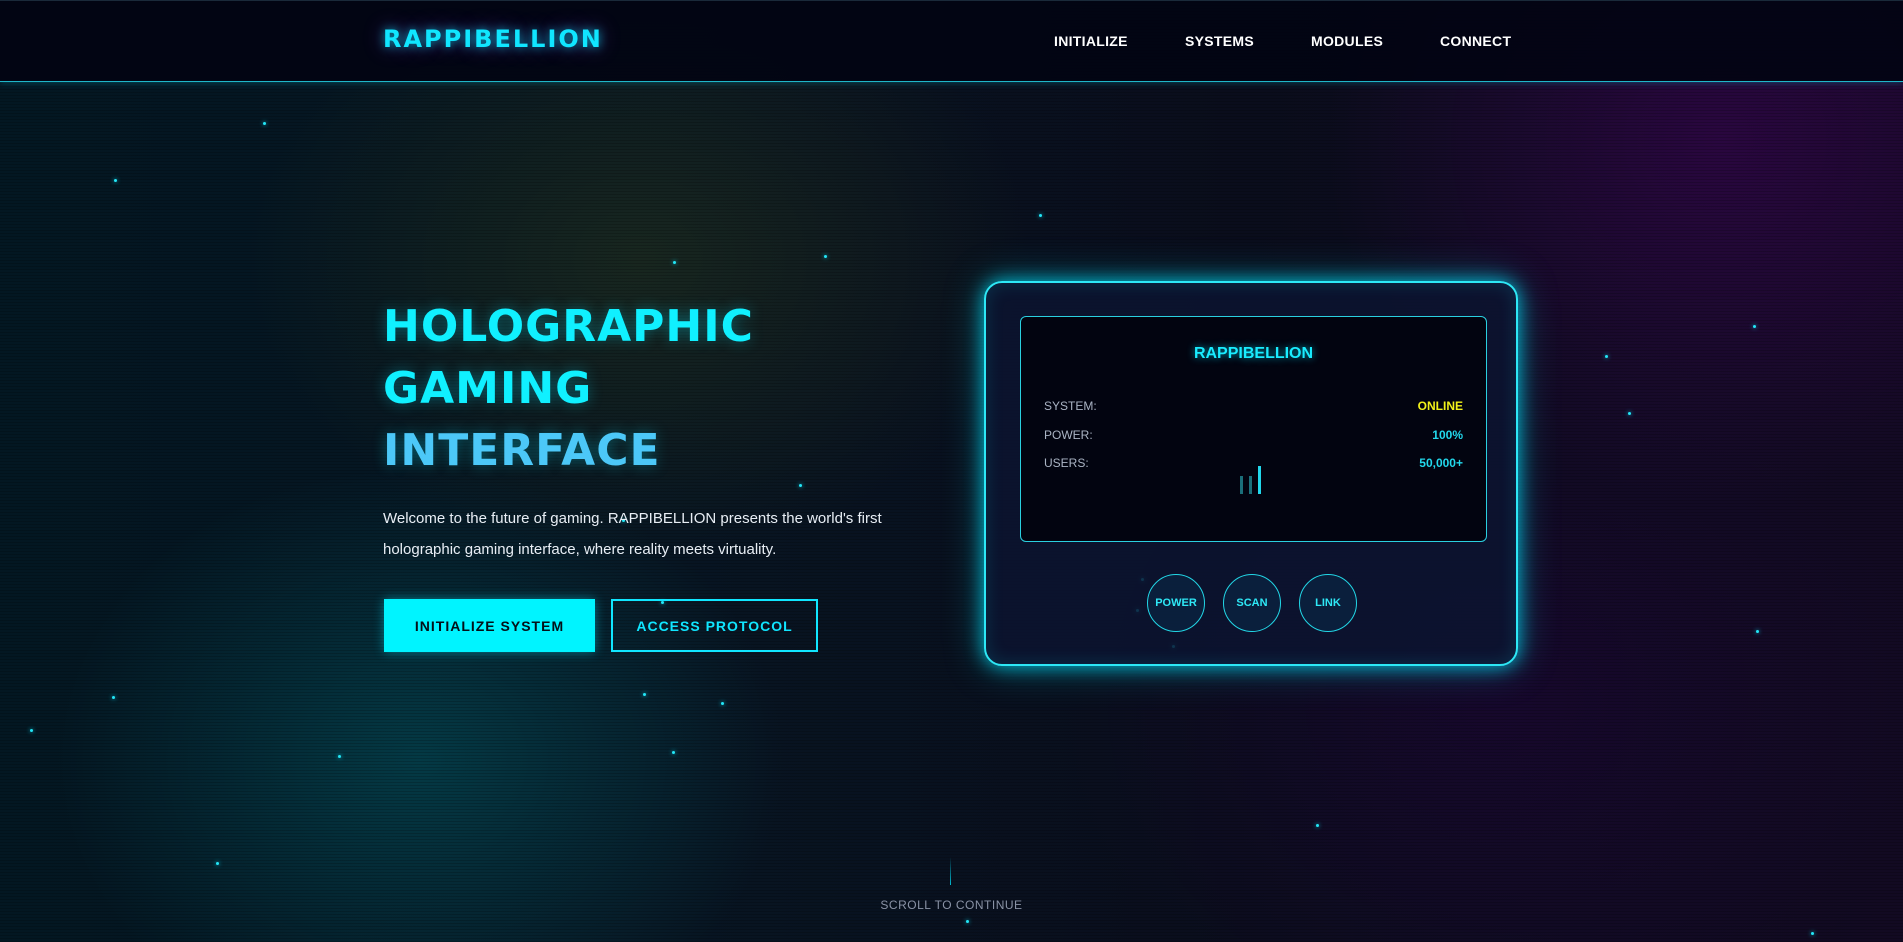 The height and width of the screenshot is (942, 1903). I want to click on nav-link-initialize: INITIALIZE, so click(1091, 41).